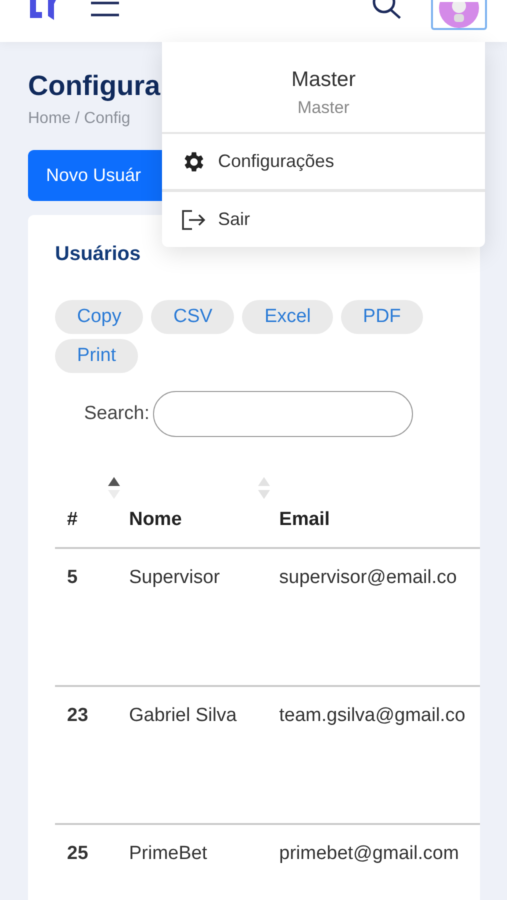 The image size is (507, 900). I want to click on column-header: Email, so click(304, 519).